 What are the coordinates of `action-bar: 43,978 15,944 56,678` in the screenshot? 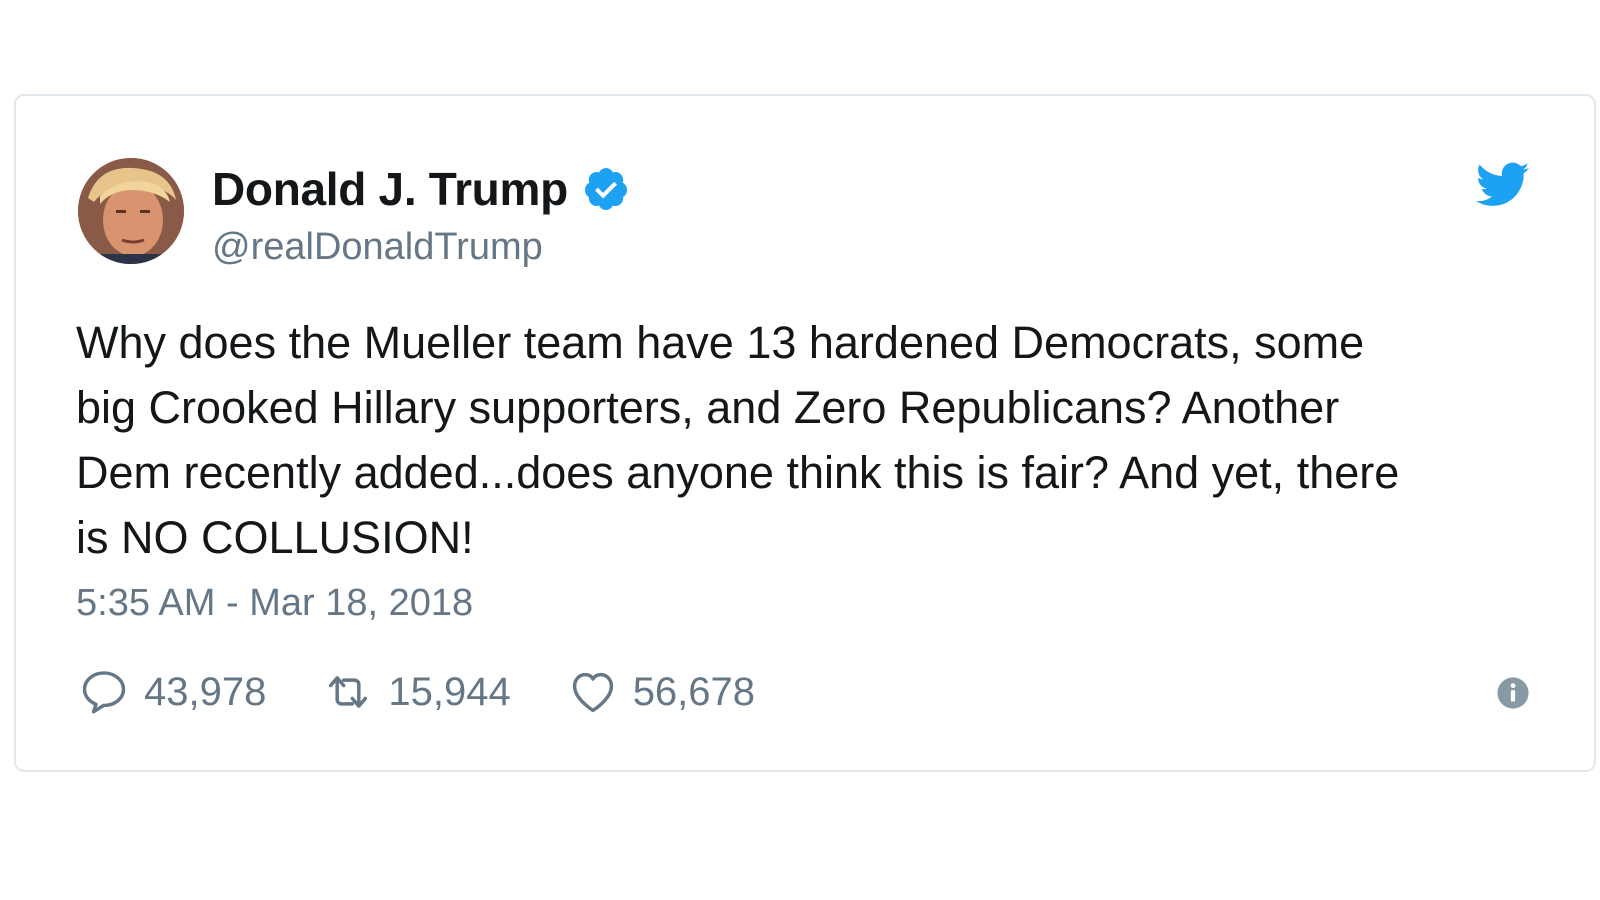 It's located at (444, 692).